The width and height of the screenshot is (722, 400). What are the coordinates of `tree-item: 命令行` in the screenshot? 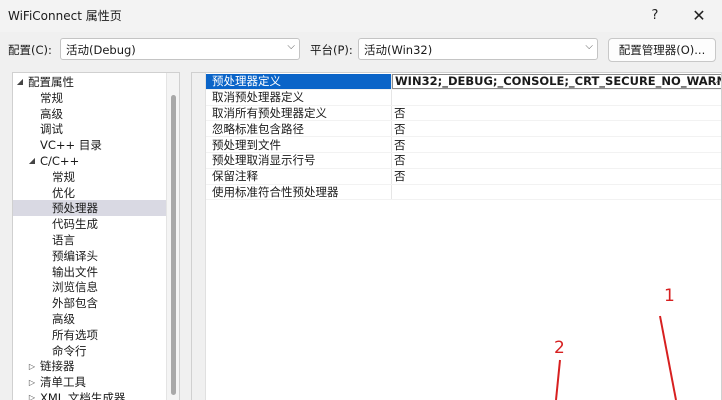 It's located at (89, 351).